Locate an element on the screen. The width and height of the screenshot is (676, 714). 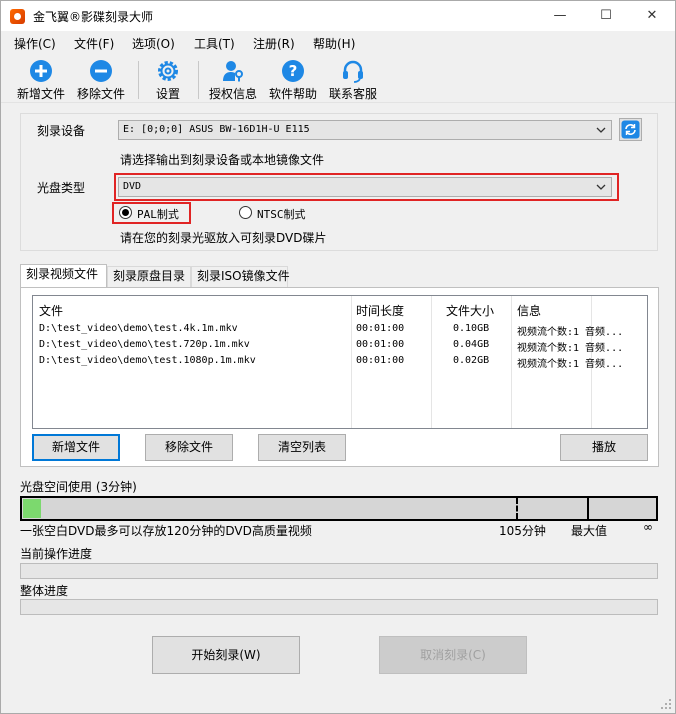
window-title: 金飞翼®影碟刻录大师 is located at coordinates (93, 17).